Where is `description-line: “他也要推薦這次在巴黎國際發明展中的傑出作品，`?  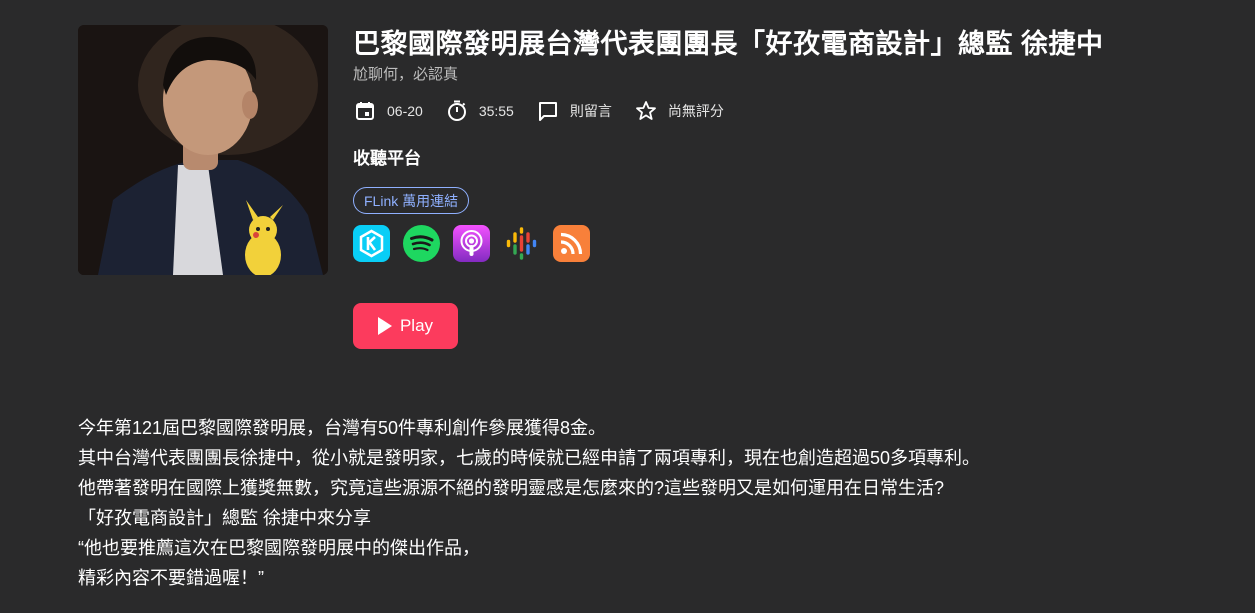 description-line: “他也要推薦這次在巴黎國際發明展中的傑出作品， is located at coordinates (279, 548).